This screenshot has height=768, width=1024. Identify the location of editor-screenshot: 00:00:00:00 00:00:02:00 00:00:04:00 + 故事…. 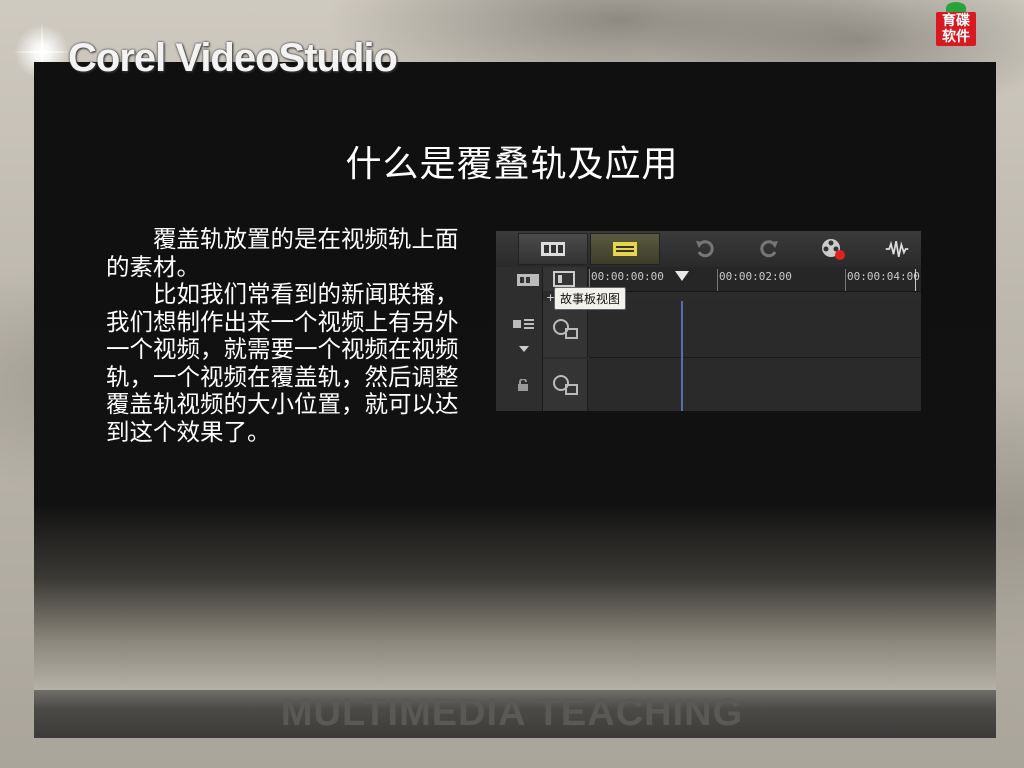
(708, 321).